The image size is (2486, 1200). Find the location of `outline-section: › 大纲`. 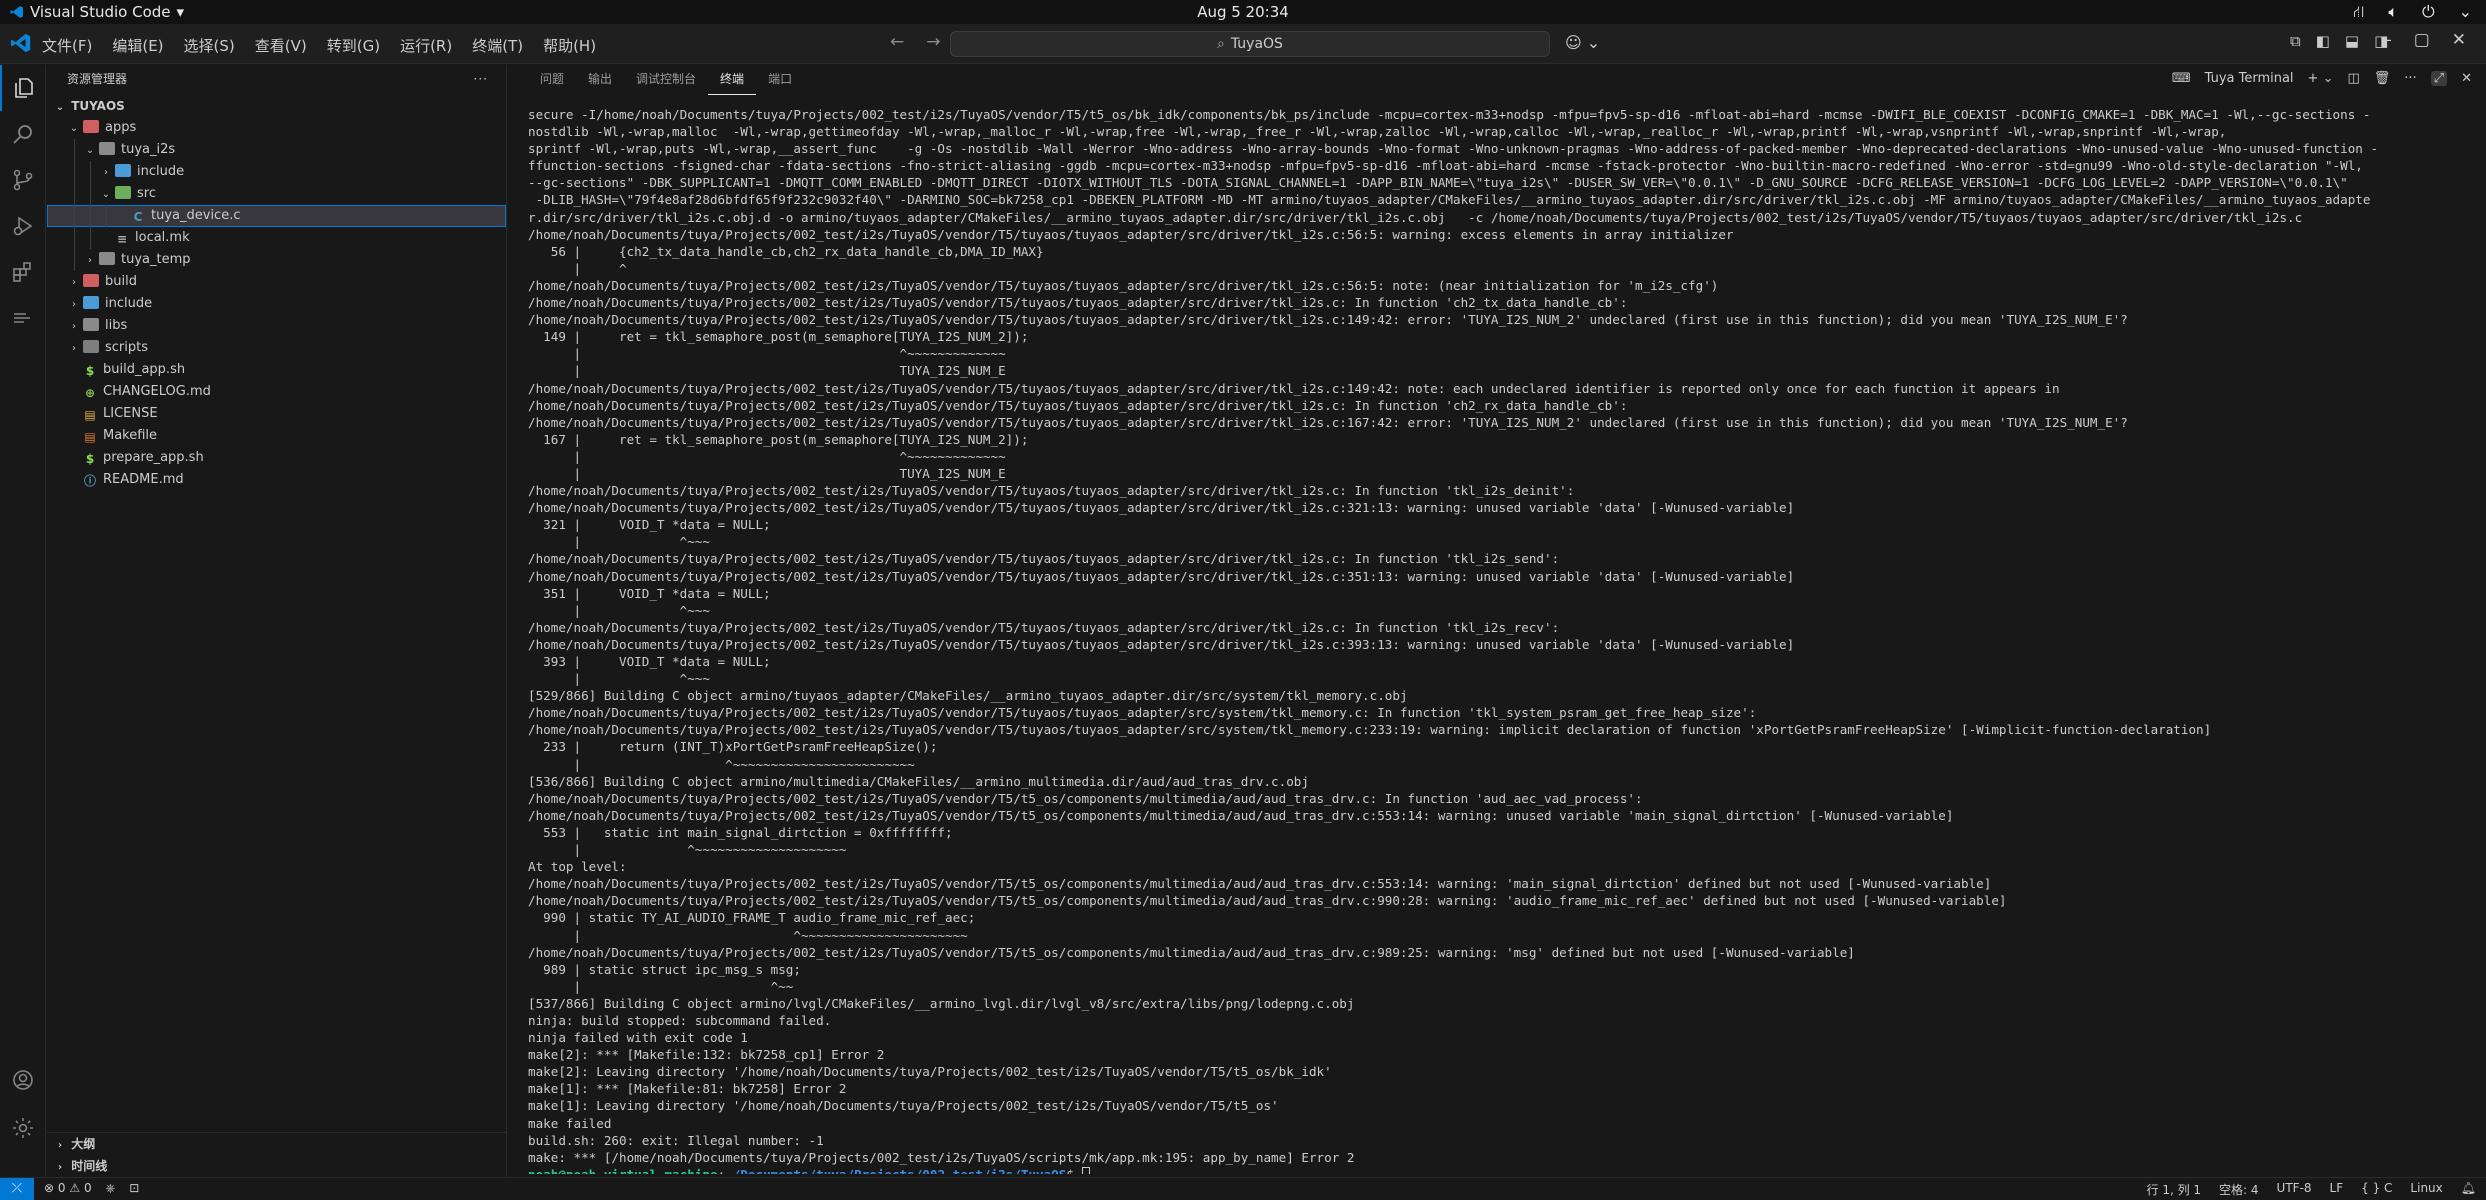

outline-section: › 大纲 is located at coordinates (276, 1144).